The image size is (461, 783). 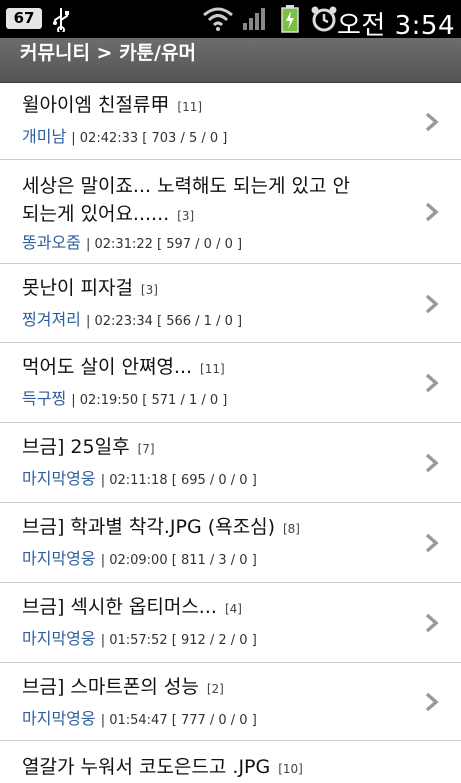 What do you see at coordinates (215, 689) in the screenshot?
I see `reply-count: [2]` at bounding box center [215, 689].